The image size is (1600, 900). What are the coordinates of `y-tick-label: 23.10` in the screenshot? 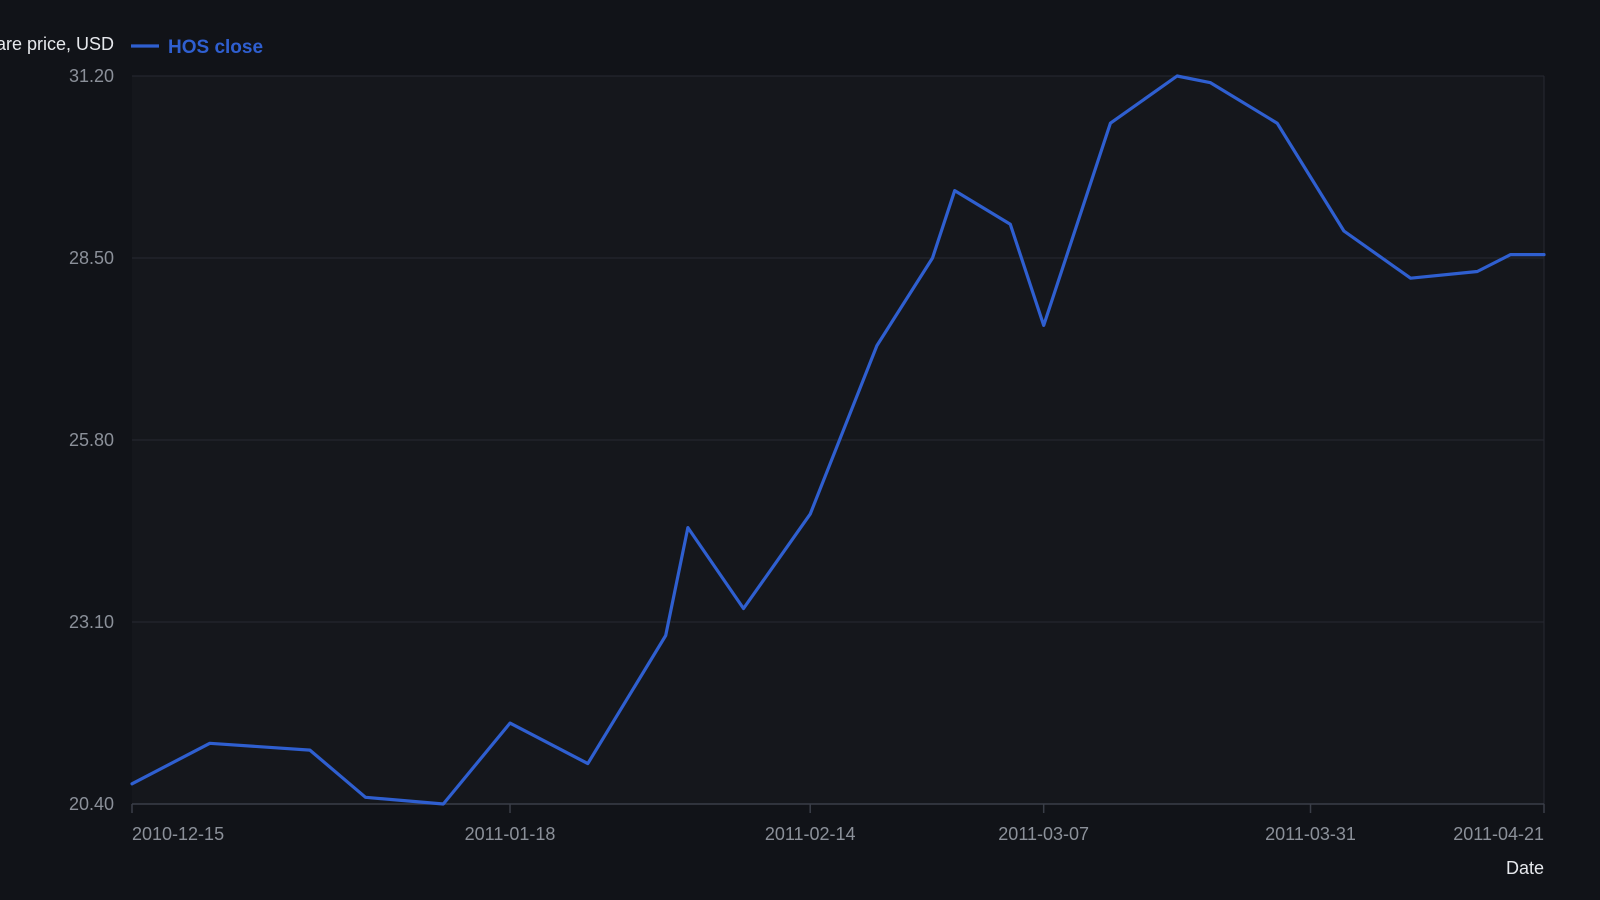 It's located at (91, 622).